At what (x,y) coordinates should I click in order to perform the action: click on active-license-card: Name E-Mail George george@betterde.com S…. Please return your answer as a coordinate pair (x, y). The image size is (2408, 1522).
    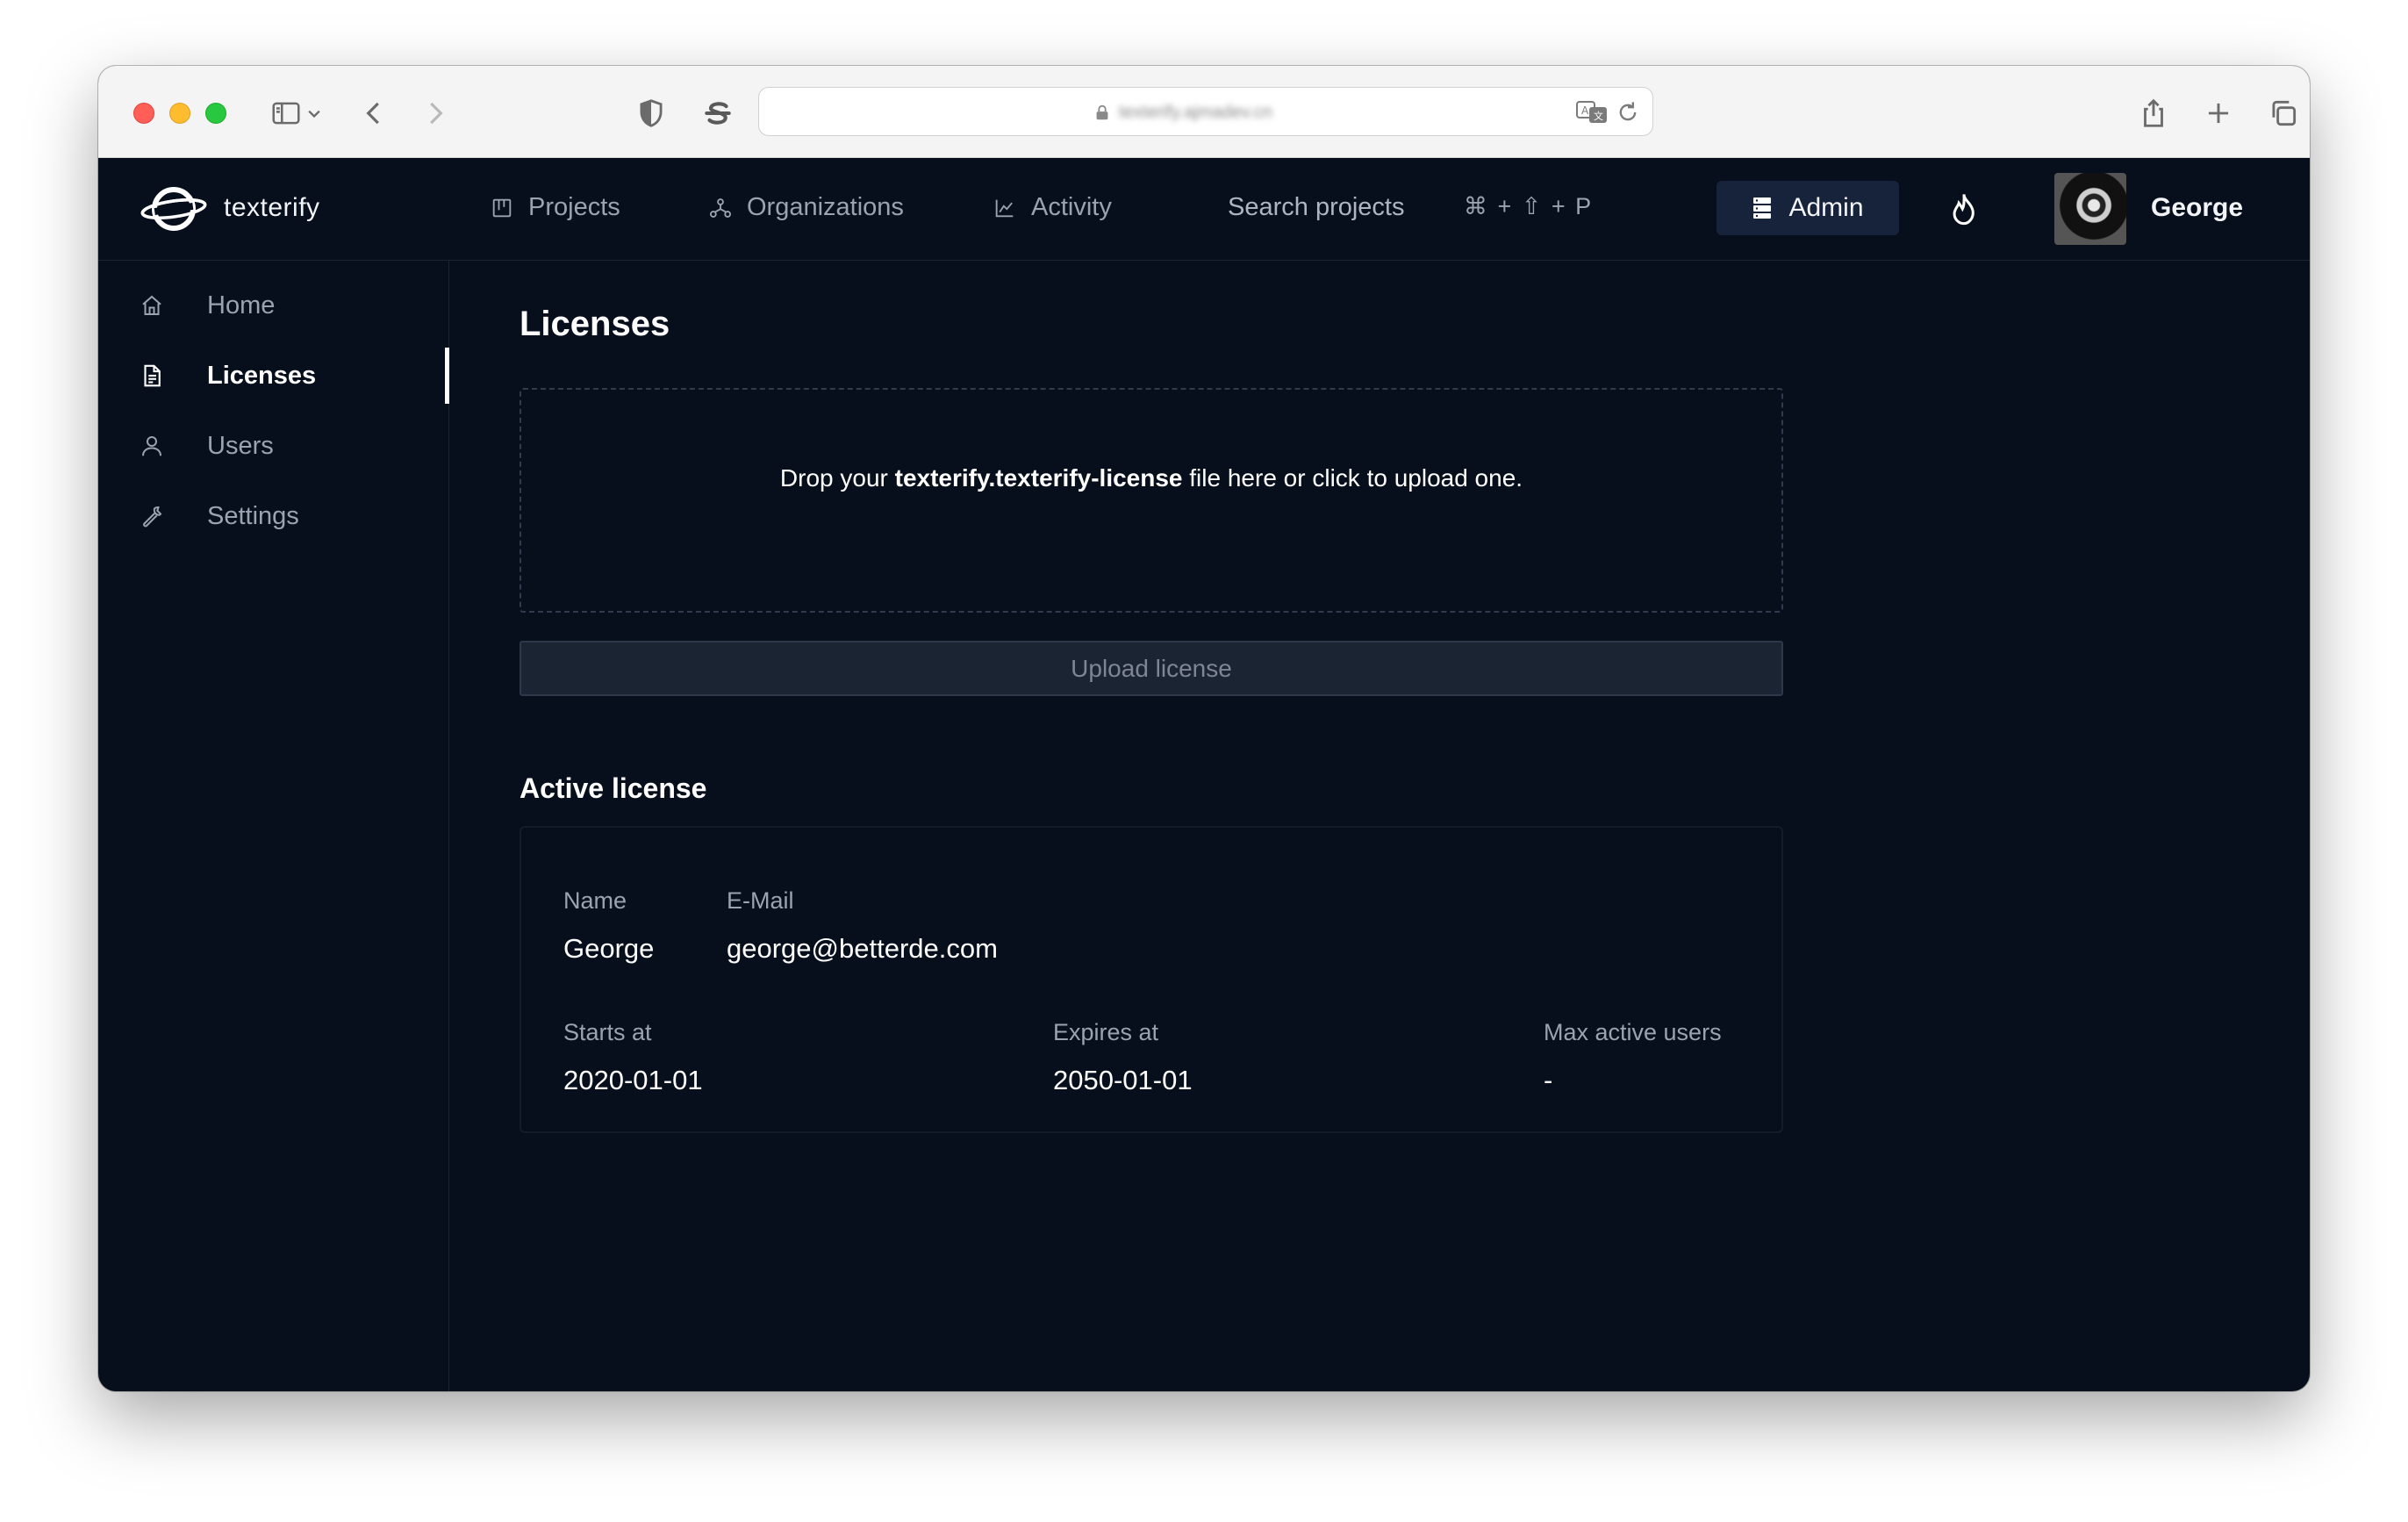
    Looking at the image, I should click on (1151, 979).